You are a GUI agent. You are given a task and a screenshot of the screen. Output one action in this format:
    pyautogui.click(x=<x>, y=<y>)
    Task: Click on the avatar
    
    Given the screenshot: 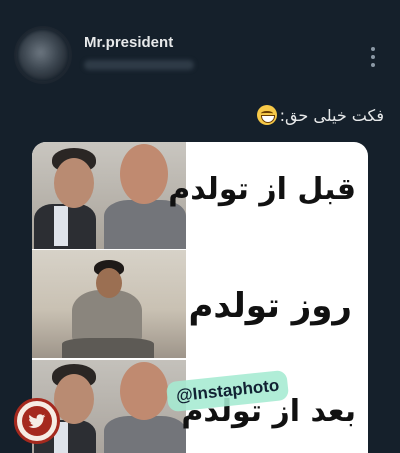 What is the action you would take?
    pyautogui.click(x=43, y=55)
    